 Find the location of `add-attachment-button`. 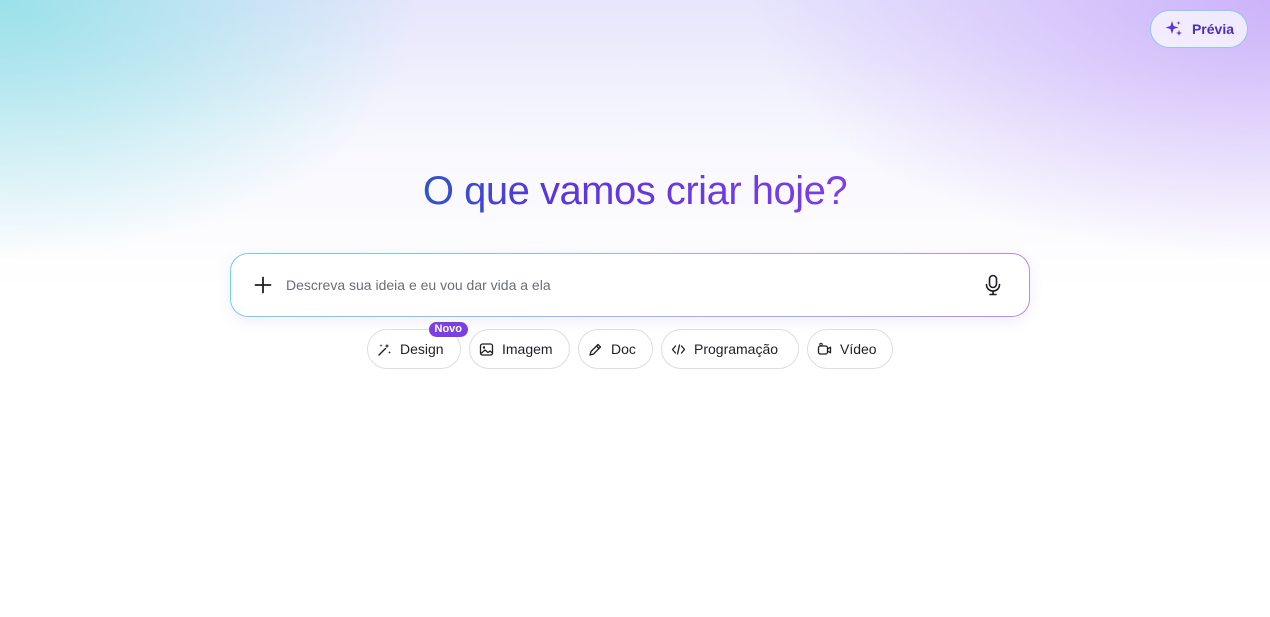

add-attachment-button is located at coordinates (263, 285).